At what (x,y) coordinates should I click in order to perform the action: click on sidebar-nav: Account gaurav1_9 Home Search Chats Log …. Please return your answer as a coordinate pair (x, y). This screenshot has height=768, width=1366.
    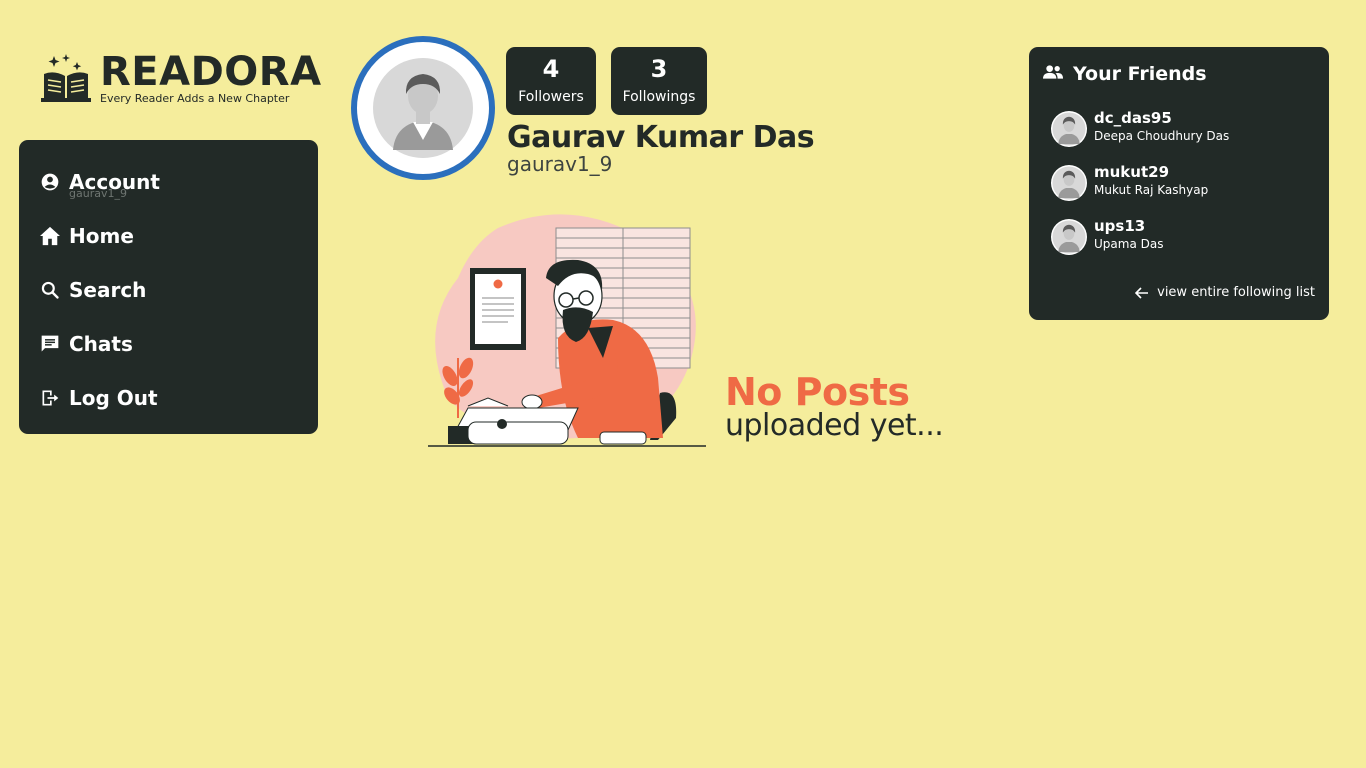
    Looking at the image, I should click on (168, 287).